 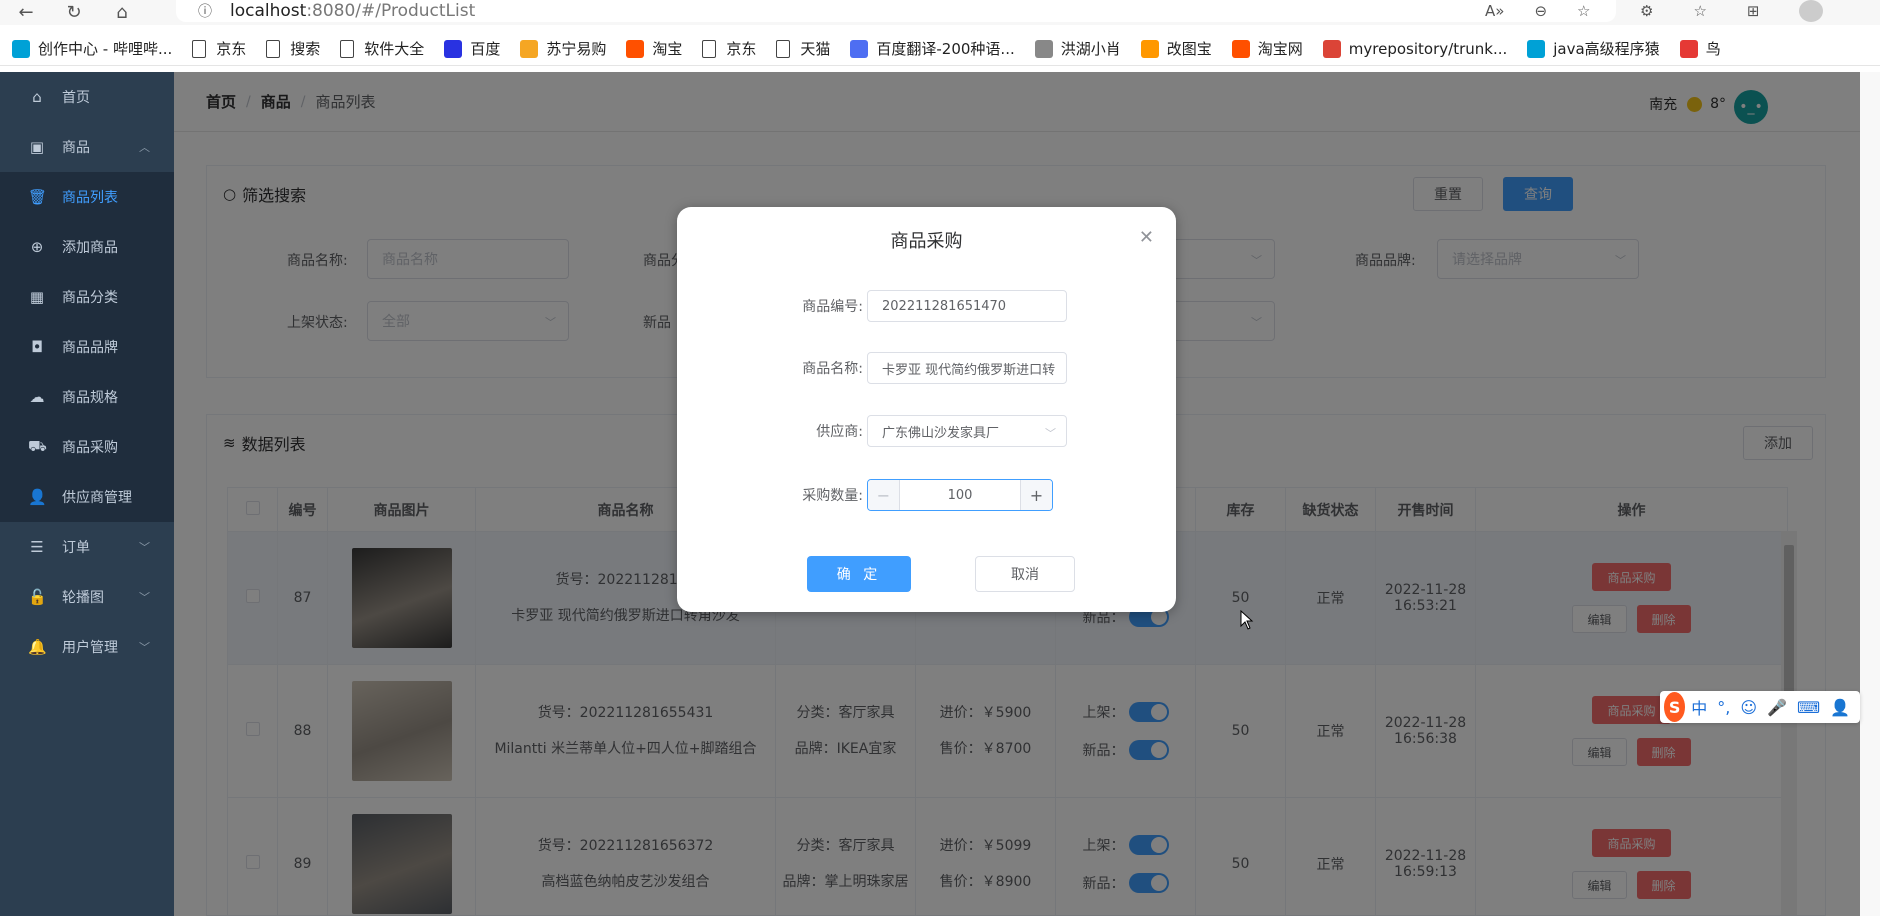 I want to click on bookmark-item: 天猫, so click(x=803, y=48).